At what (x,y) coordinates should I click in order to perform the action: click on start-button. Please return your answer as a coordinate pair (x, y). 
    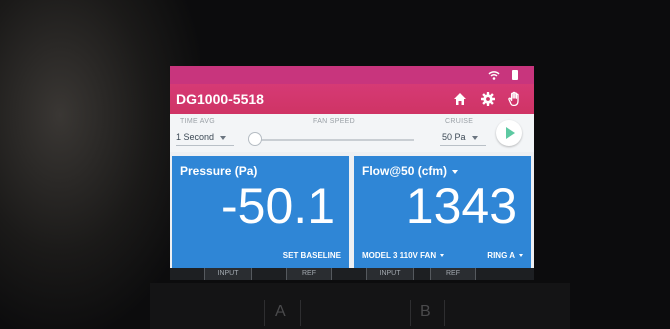
    Looking at the image, I should click on (509, 133).